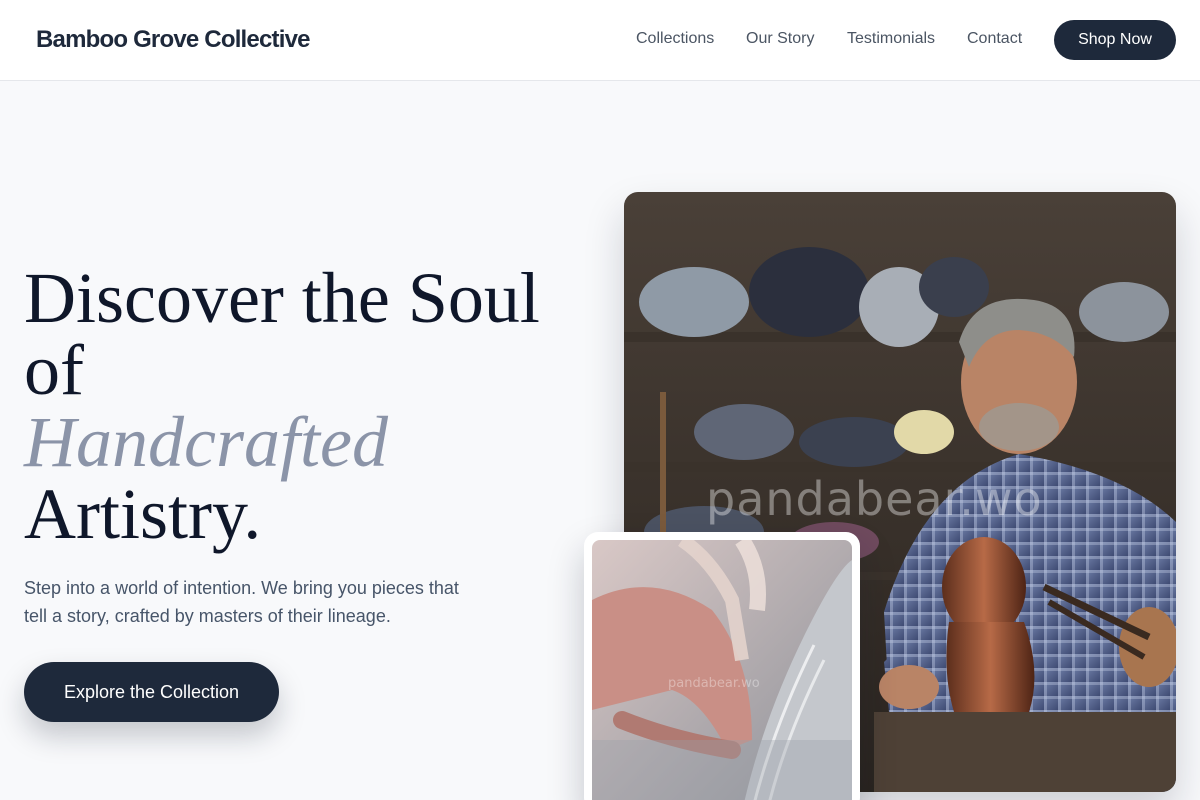 Image resolution: width=1200 pixels, height=800 pixels. I want to click on nav-link-contact: Contact, so click(994, 39).